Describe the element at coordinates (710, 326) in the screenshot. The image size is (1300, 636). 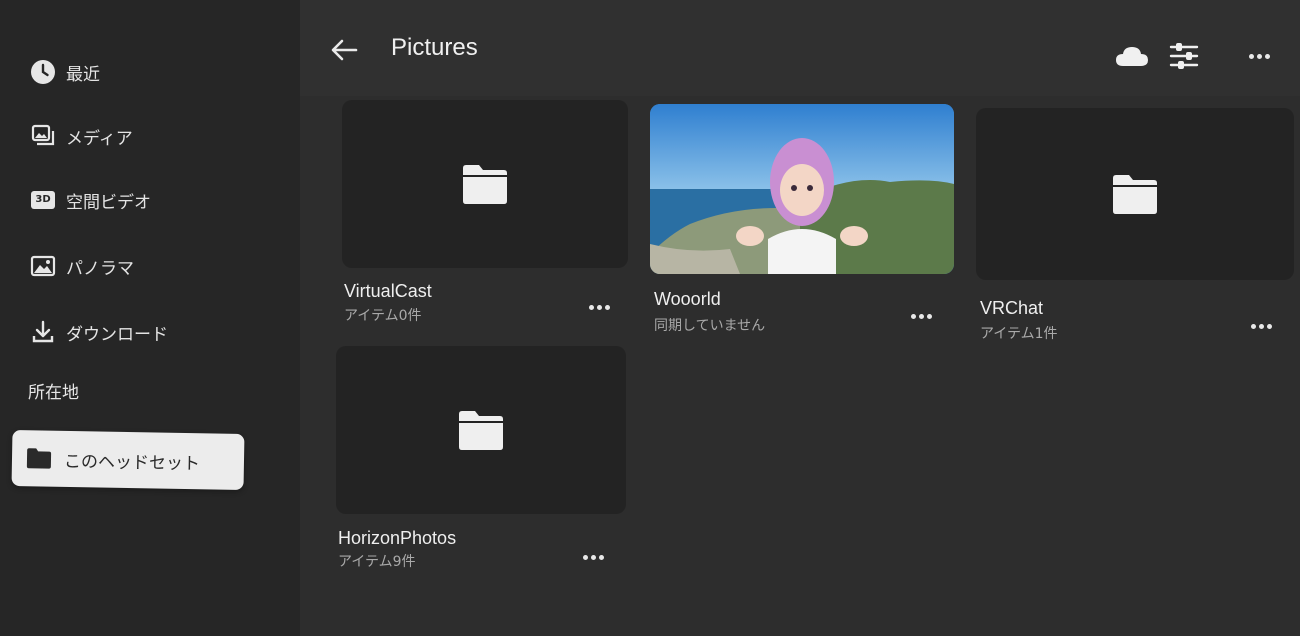
I see `sync-status: 同期していません` at that location.